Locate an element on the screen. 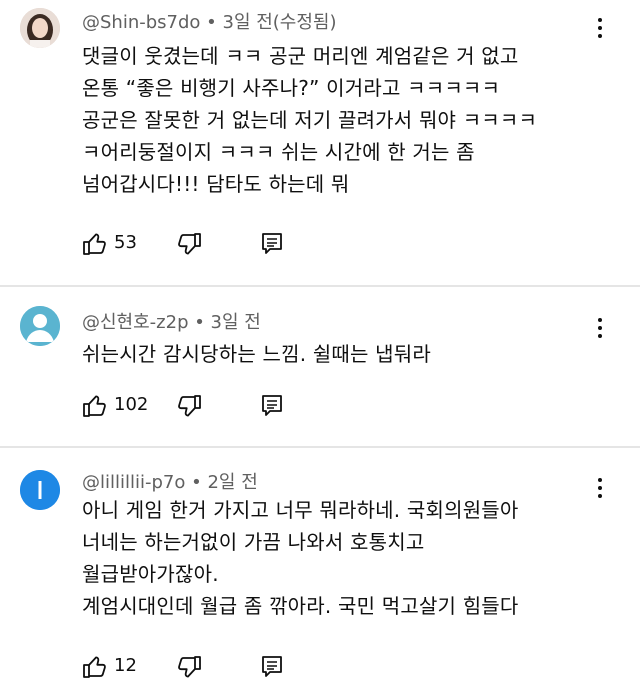 Image resolution: width=640 pixels, height=688 pixels. comment-meta: @신현호-z2p • 3일 전 is located at coordinates (171, 322).